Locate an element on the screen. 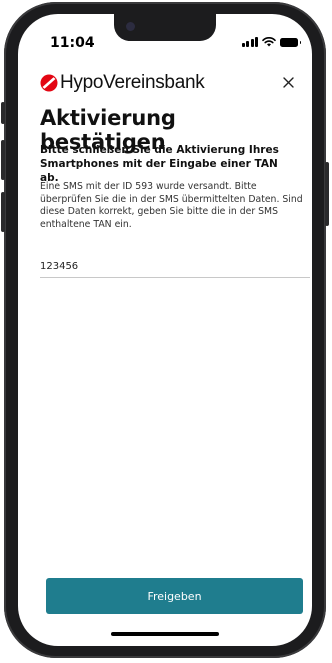 This screenshot has width=332, height=663. wifi-icon is located at coordinates (269, 42).